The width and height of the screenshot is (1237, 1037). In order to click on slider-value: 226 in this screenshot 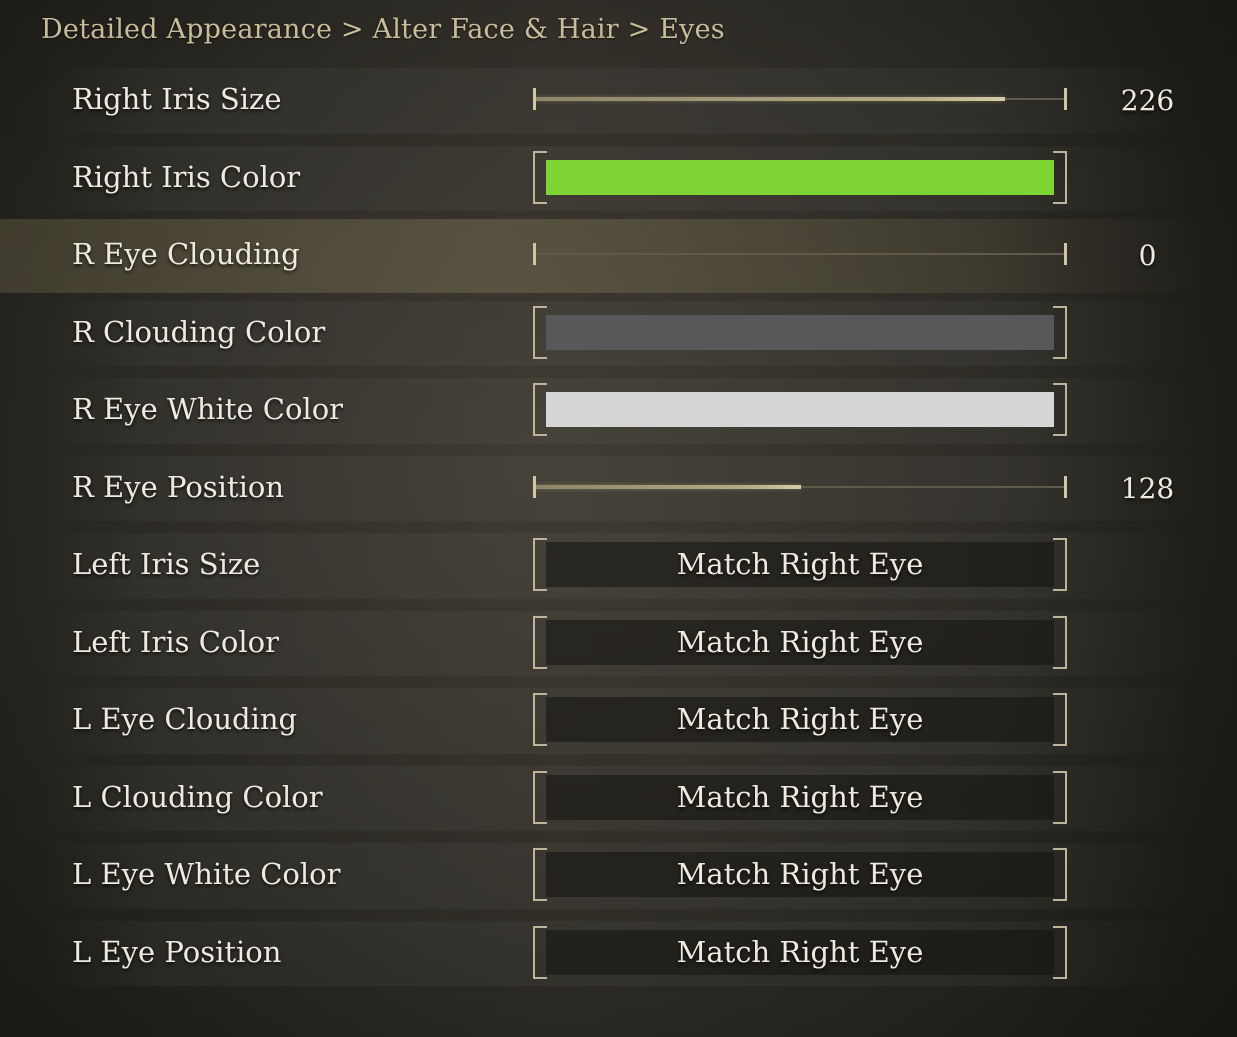, I will do `click(1147, 100)`.